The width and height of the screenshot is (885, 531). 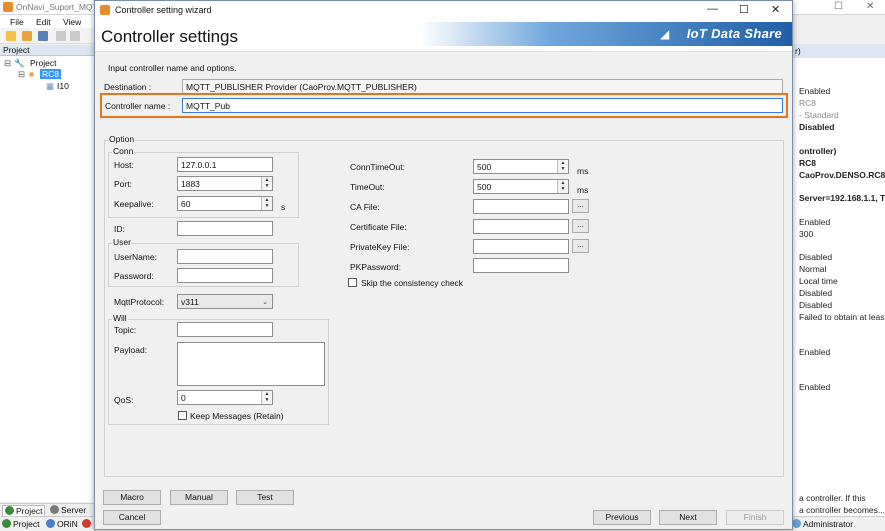 I want to click on app-toolbar, so click(x=47, y=36).